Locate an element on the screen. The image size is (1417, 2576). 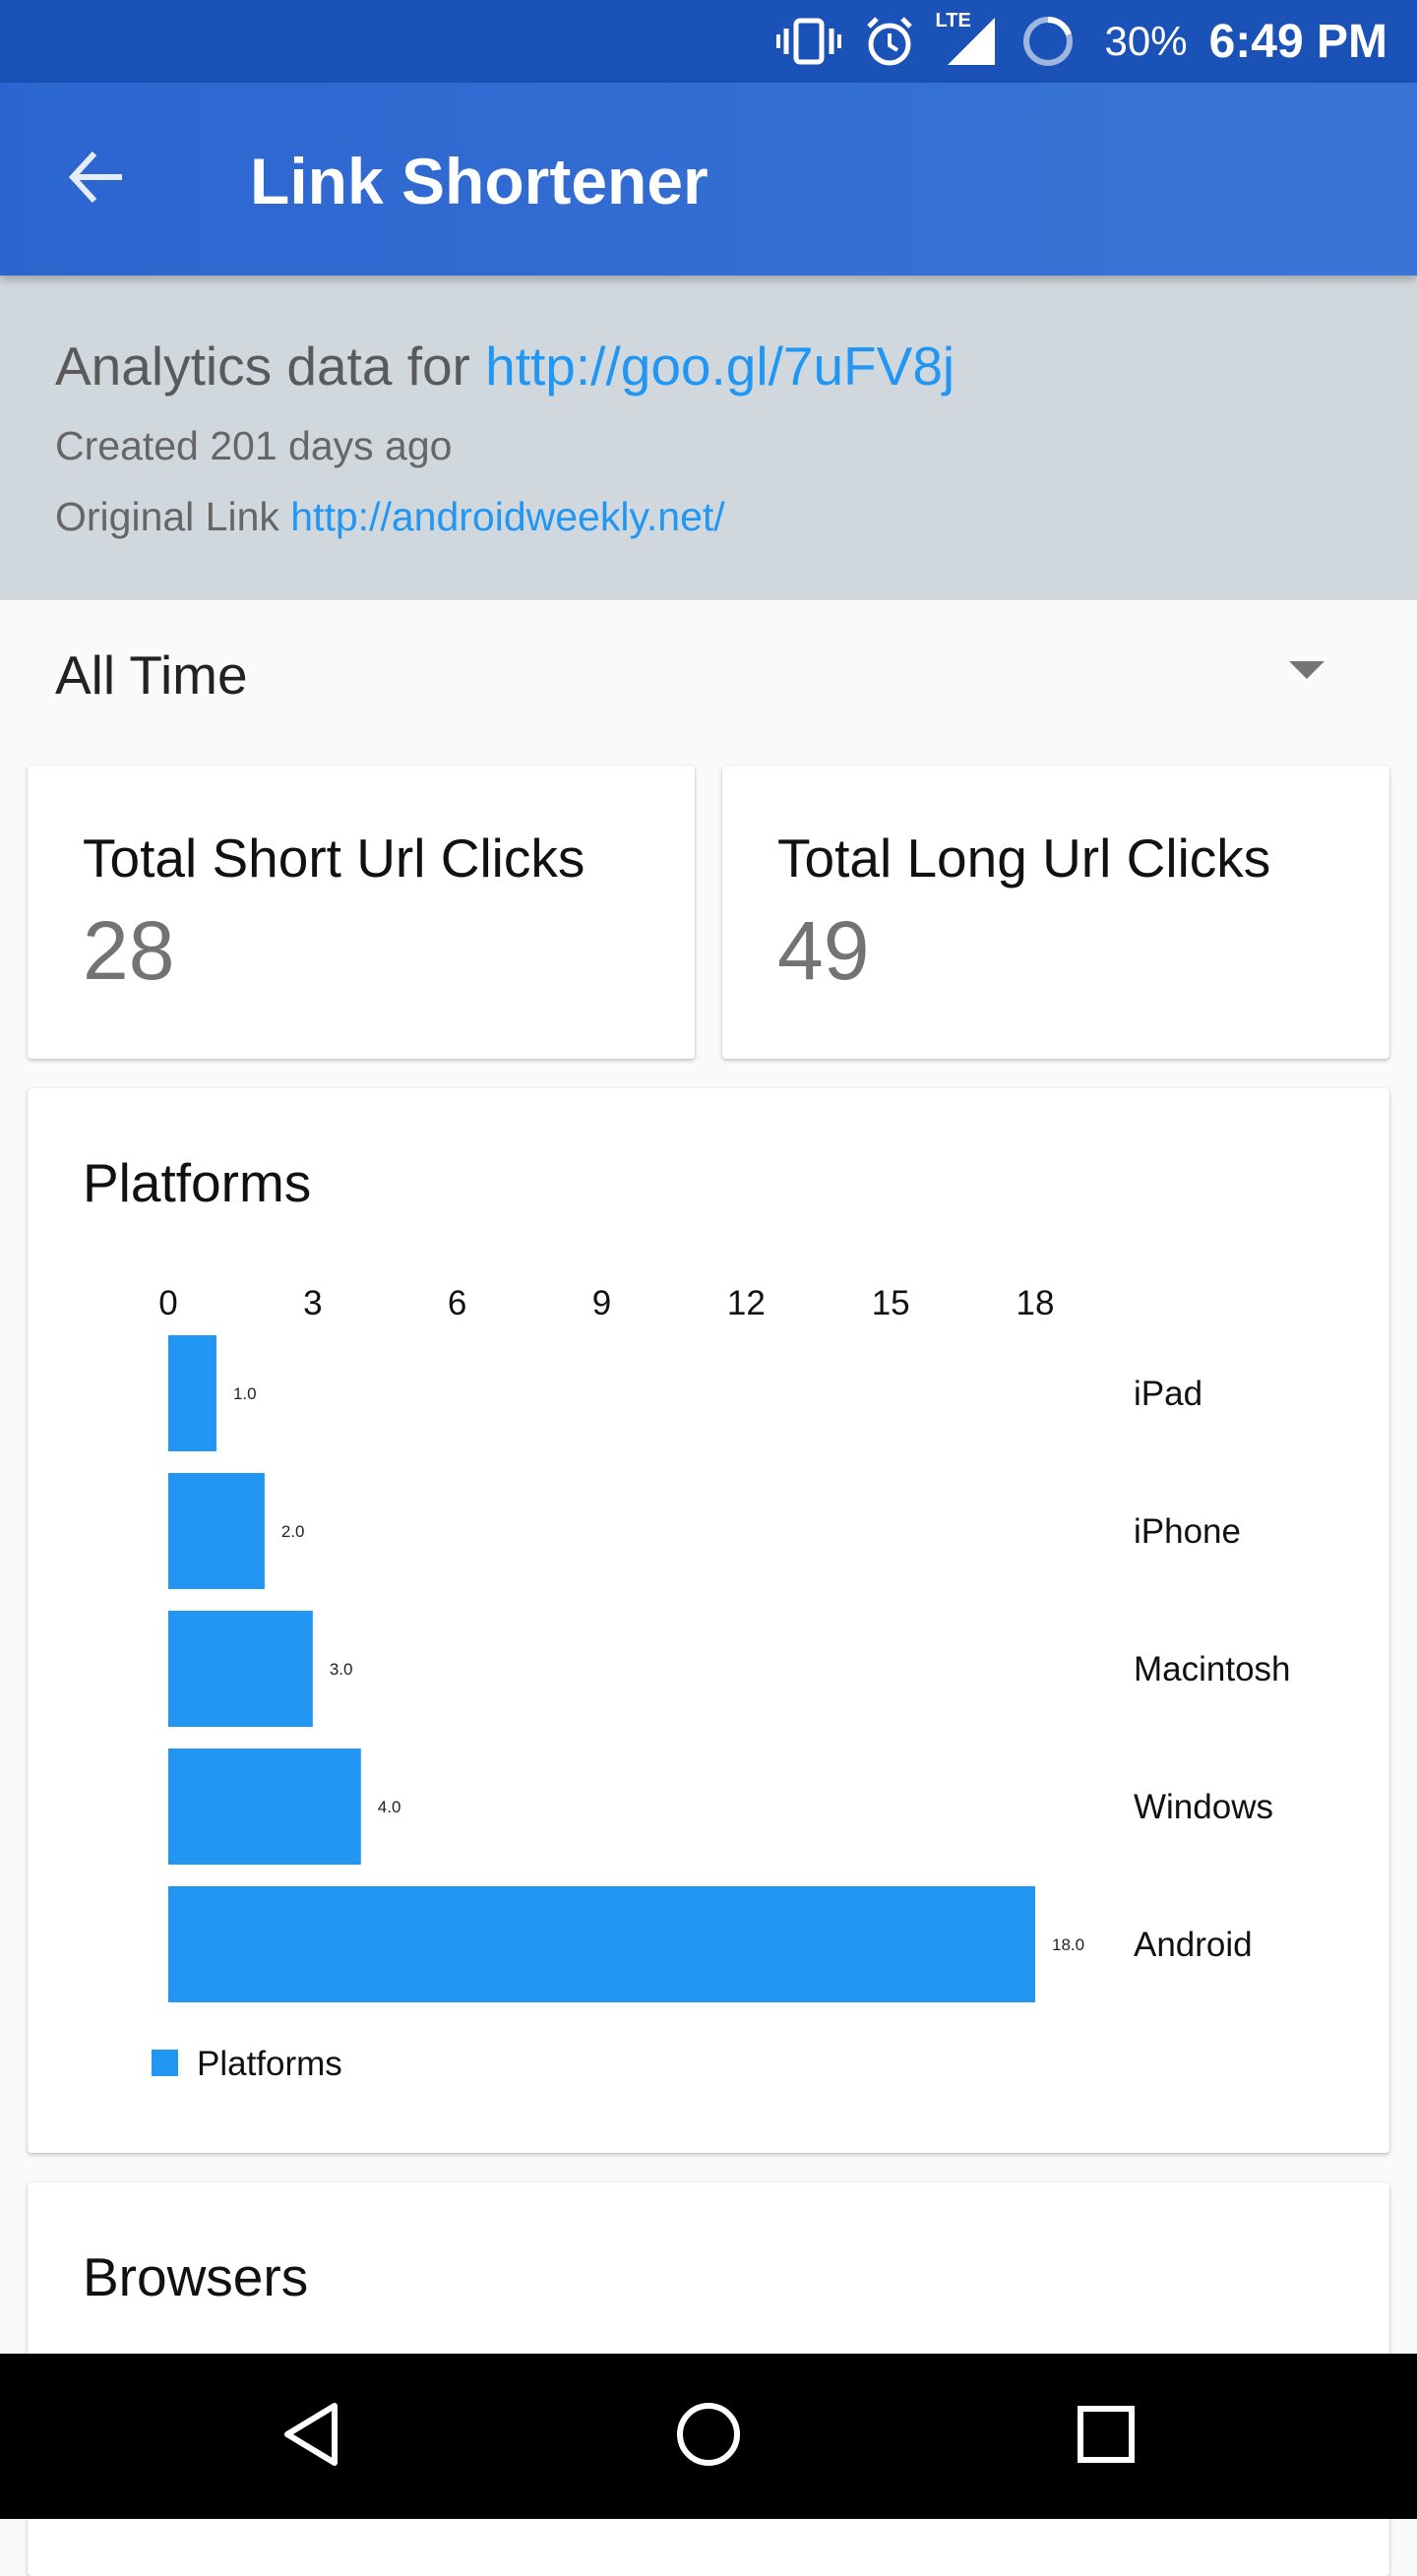
legend-swatch is located at coordinates (165, 2063).